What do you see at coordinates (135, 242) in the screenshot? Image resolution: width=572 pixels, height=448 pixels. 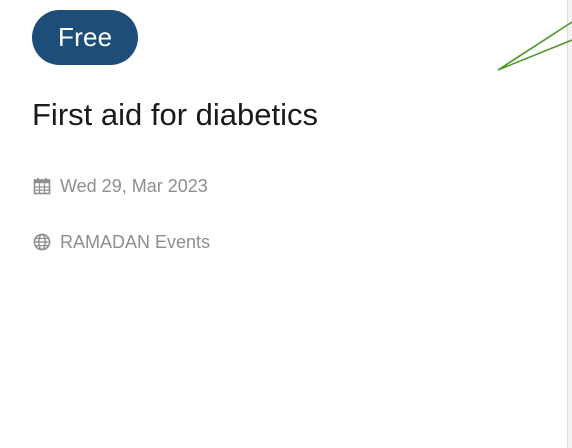 I see `event-venue-text: RAMADAN Events` at bounding box center [135, 242].